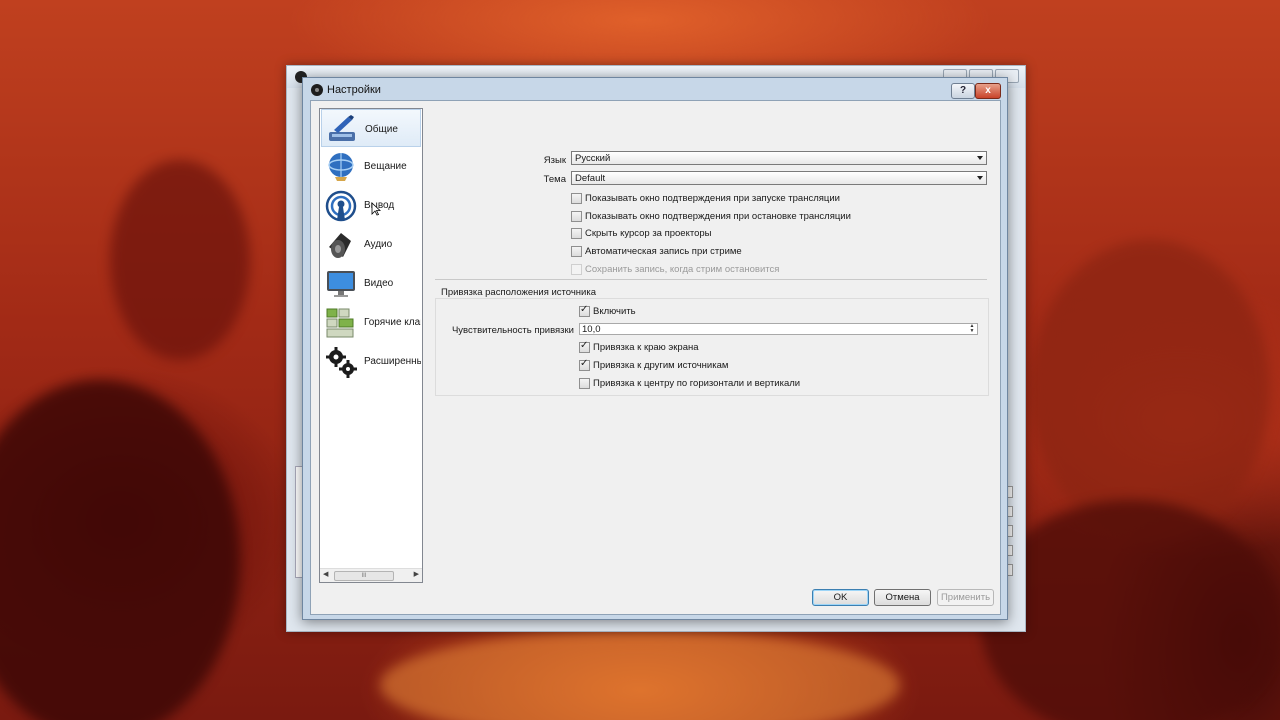 This screenshot has width=1280, height=720. I want to click on mouse-cursor-icon, so click(376, 209).